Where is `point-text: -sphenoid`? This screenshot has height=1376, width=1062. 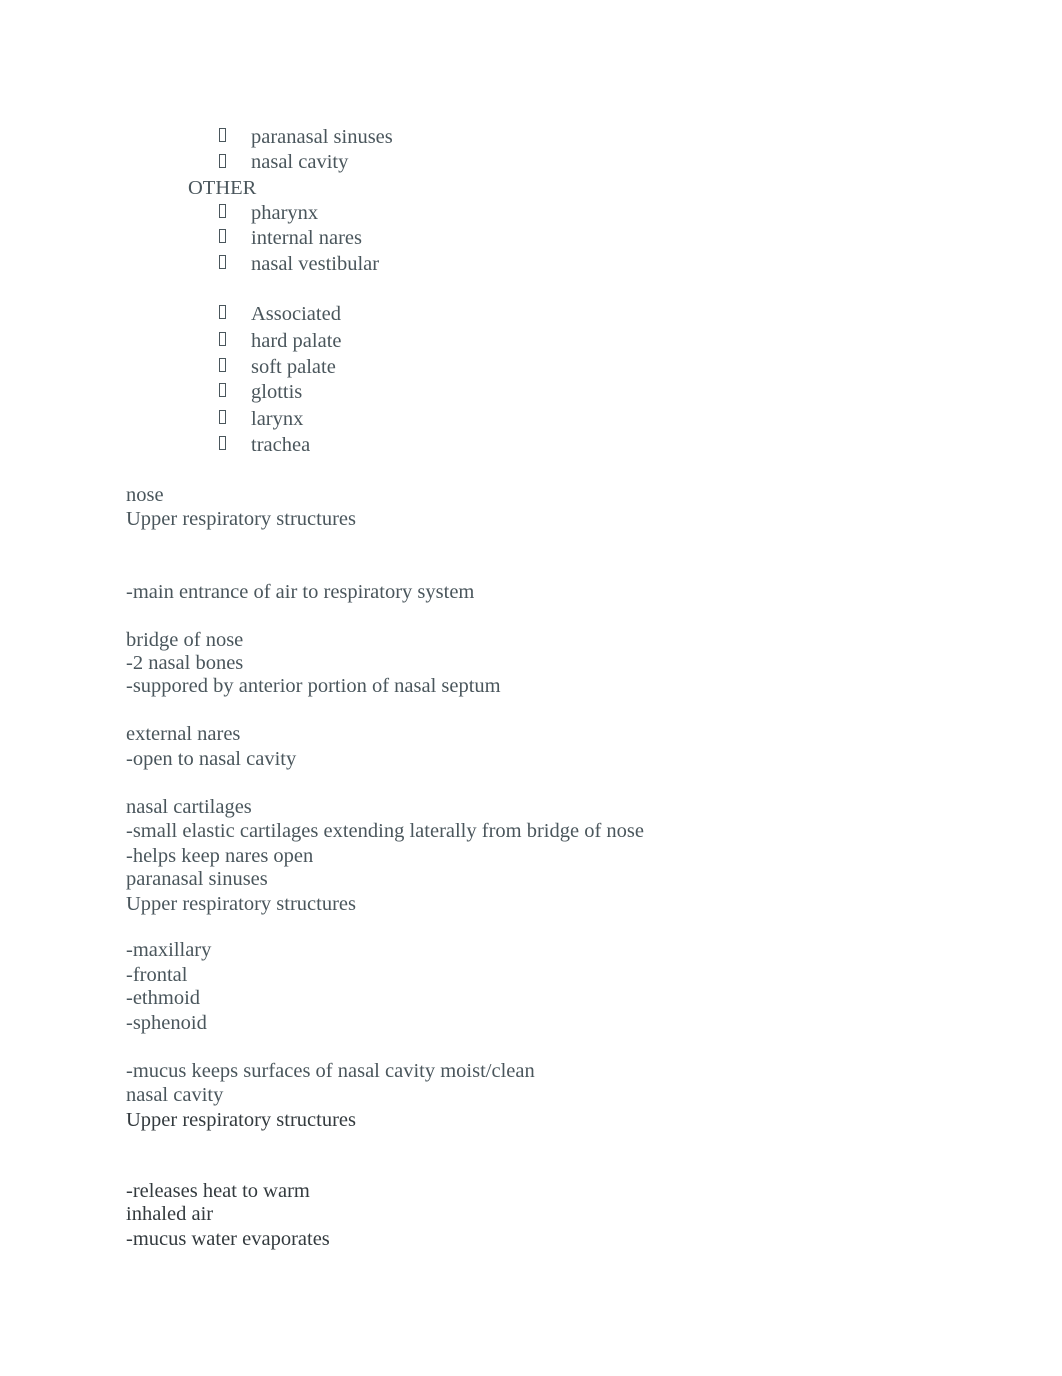
point-text: -sphenoid is located at coordinates (166, 1023).